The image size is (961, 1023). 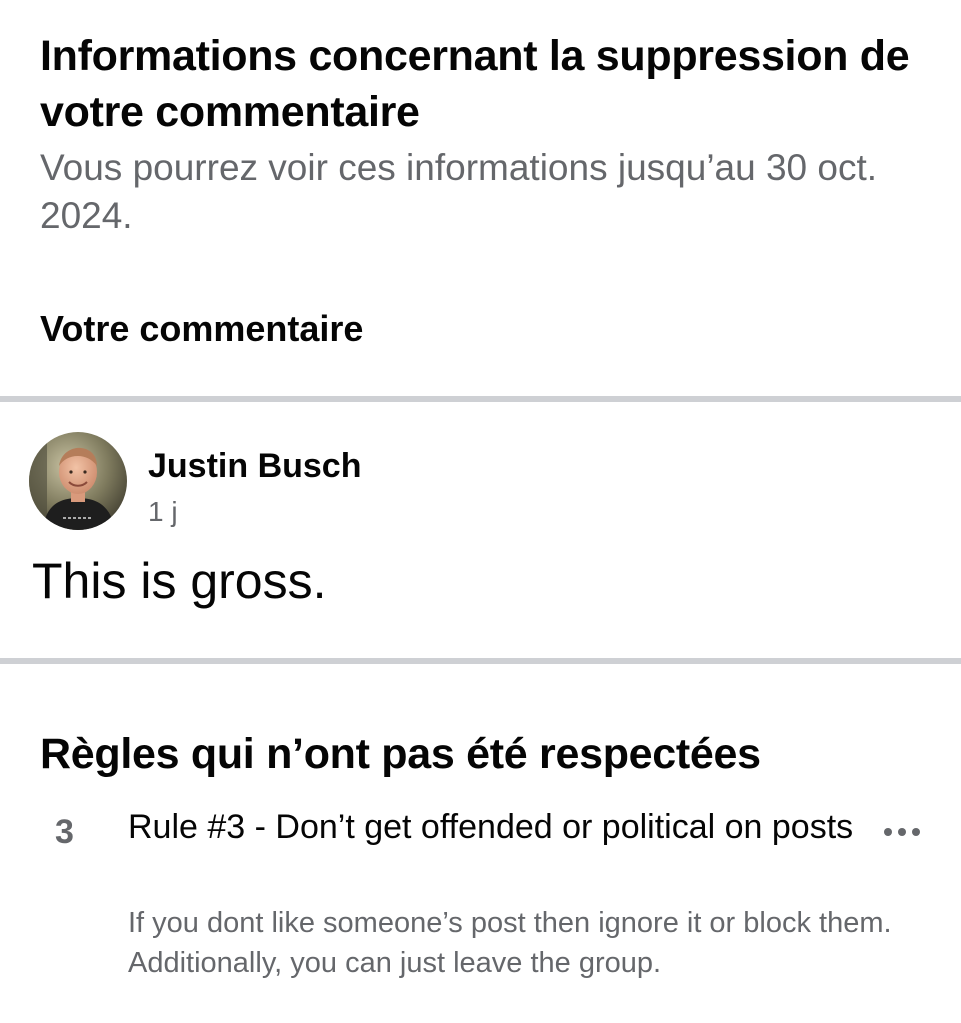 I want to click on comment-timestamp: 1 j, so click(x=163, y=511).